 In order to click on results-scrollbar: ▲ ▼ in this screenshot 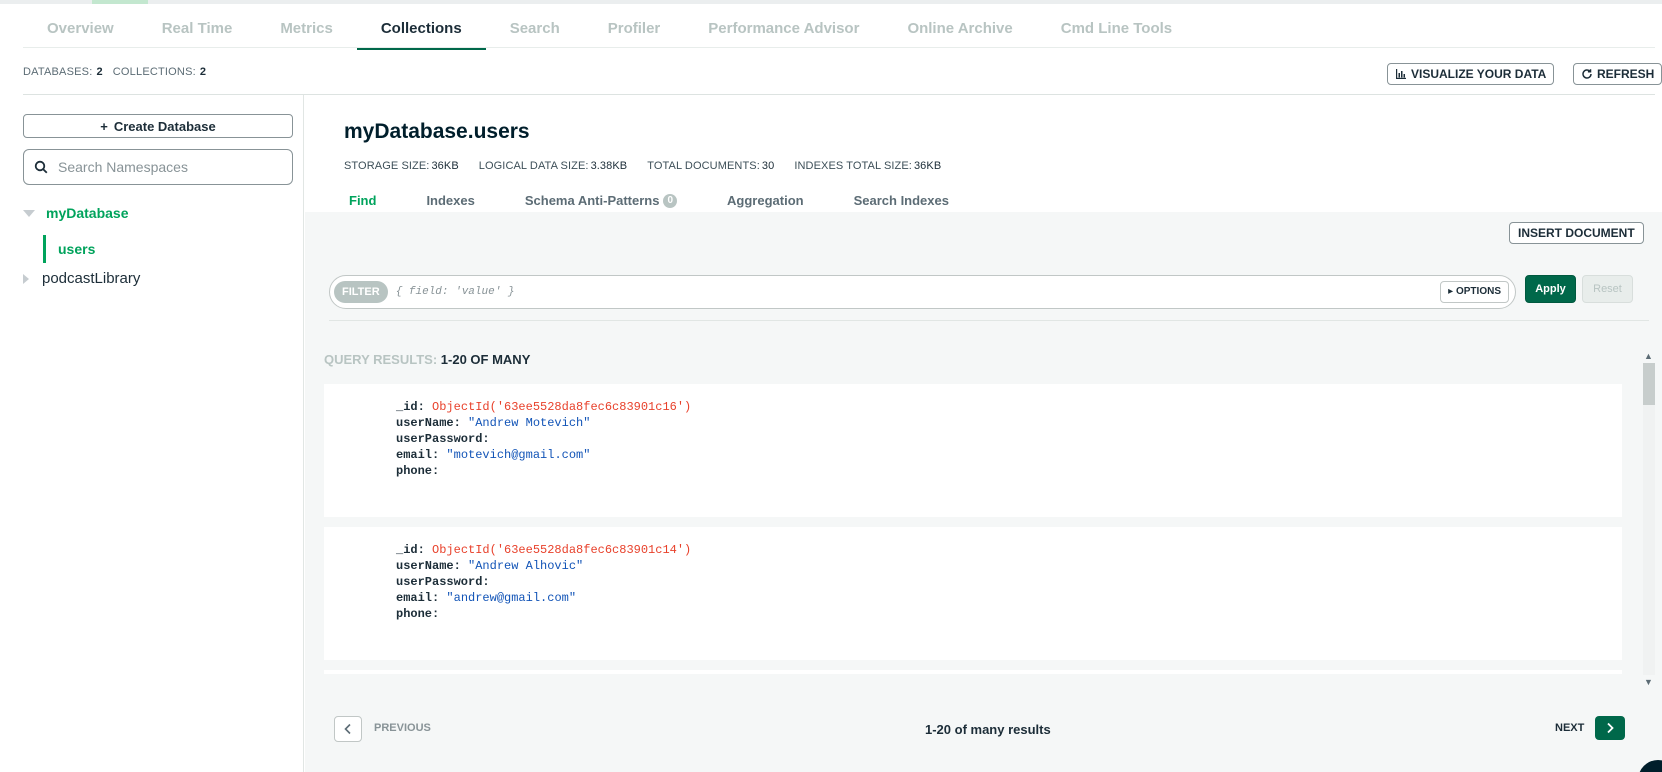, I will do `click(1648, 519)`.